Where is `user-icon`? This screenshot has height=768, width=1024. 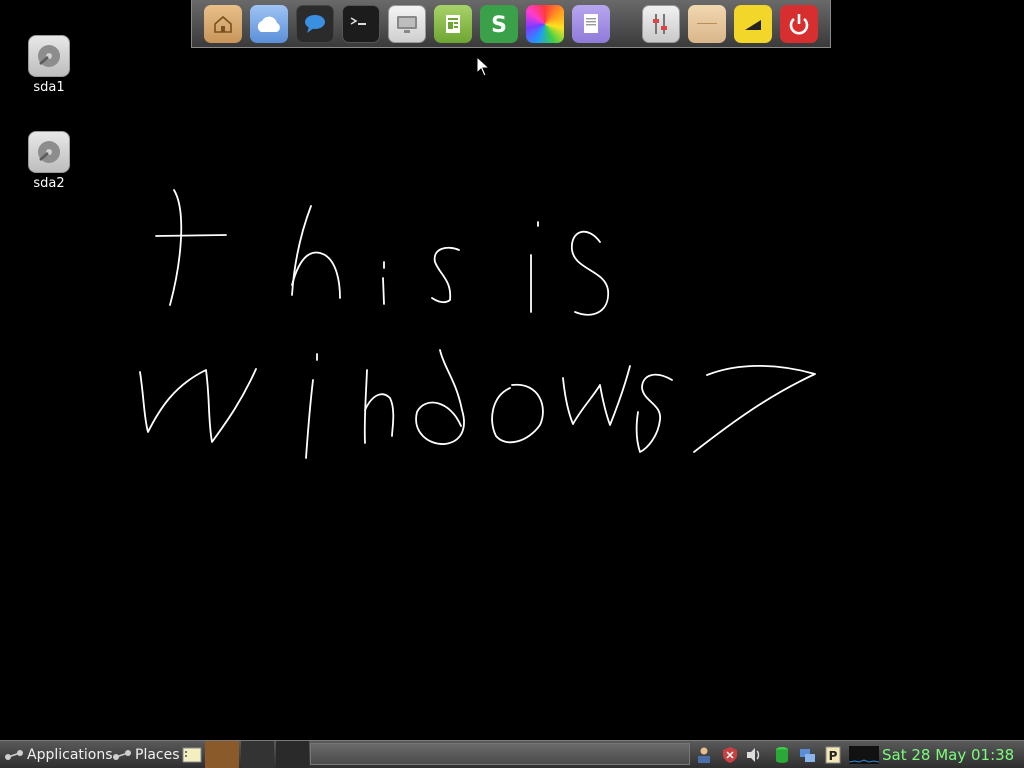 user-icon is located at coordinates (704, 755).